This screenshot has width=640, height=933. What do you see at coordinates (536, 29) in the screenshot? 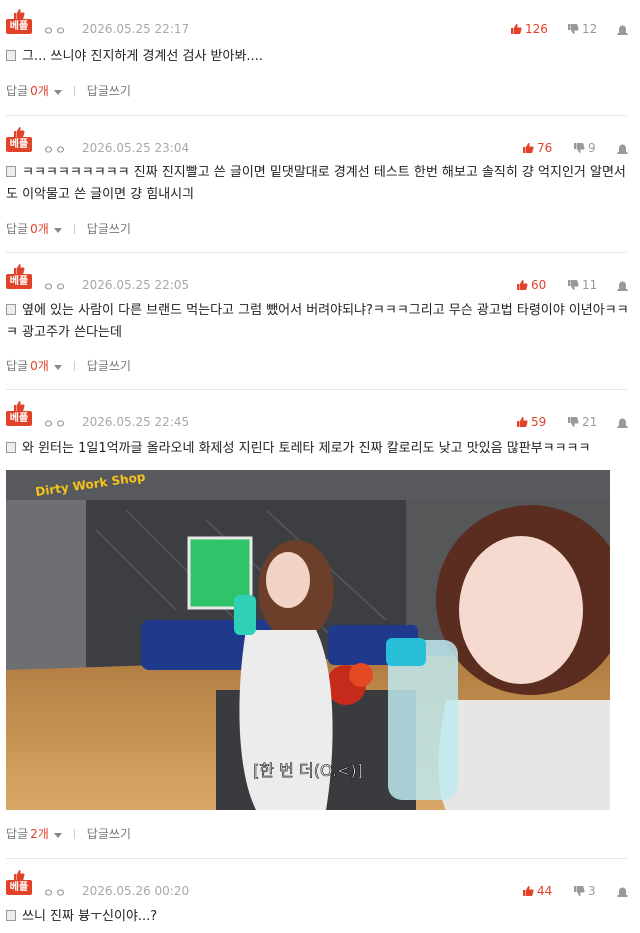
I see `like-count: 126` at bounding box center [536, 29].